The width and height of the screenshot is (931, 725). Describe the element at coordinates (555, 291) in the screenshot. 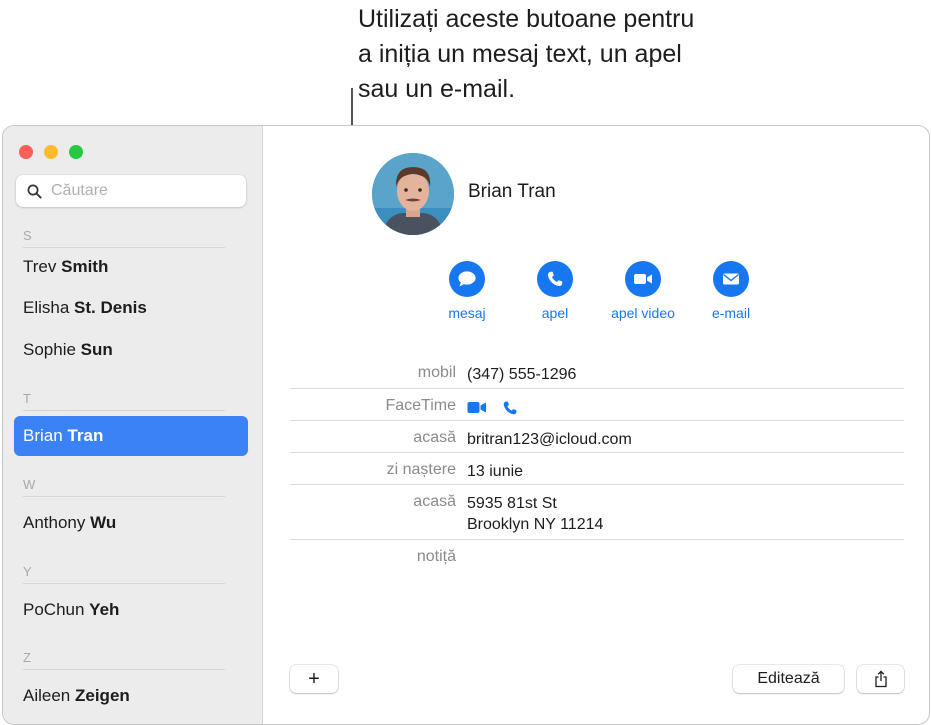

I see `call-action-button: apel` at that location.